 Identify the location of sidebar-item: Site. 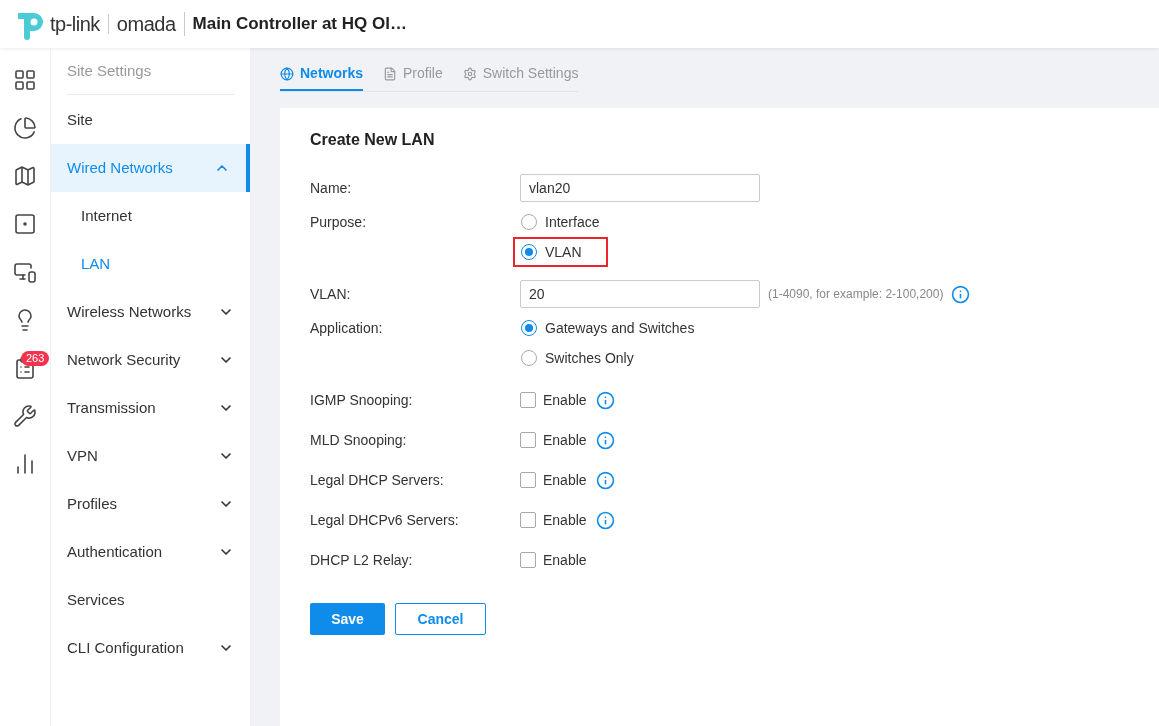
(150, 120).